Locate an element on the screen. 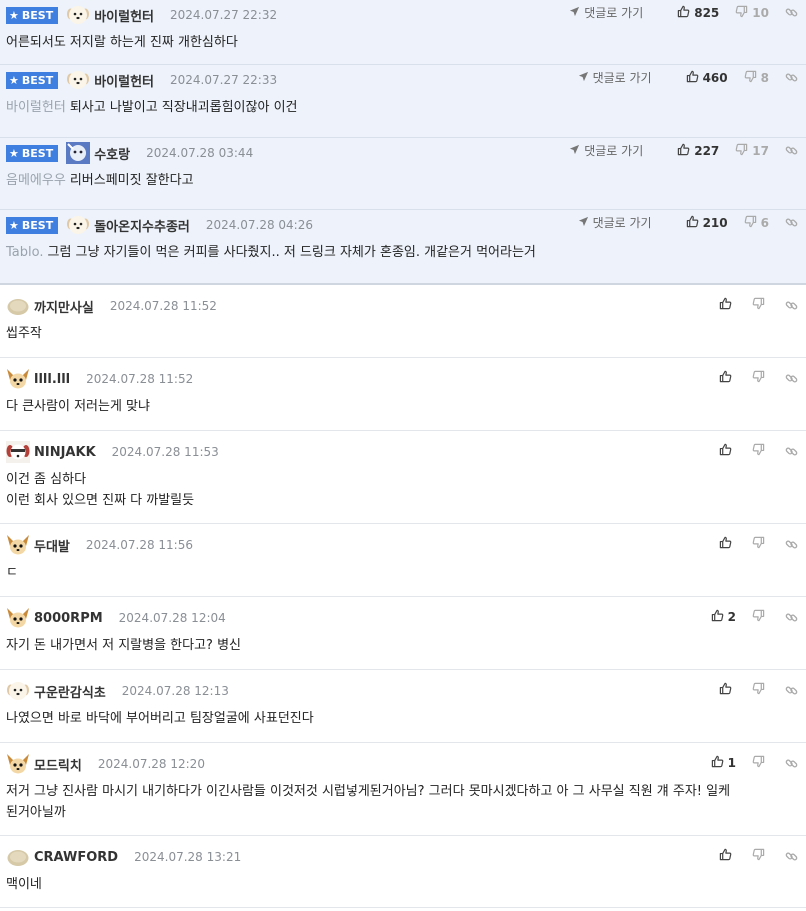 The image size is (806, 911). nickname: 돌아온지수추종러 is located at coordinates (142, 225).